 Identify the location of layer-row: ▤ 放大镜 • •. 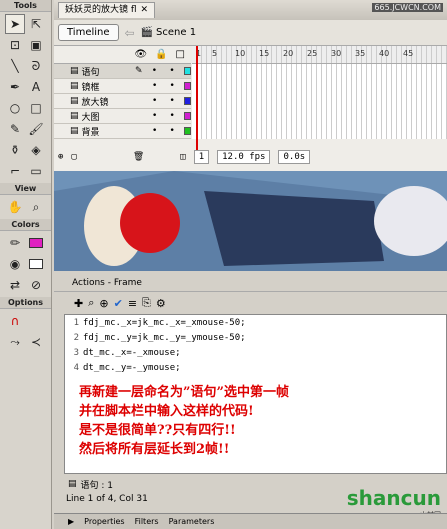
(122, 101).